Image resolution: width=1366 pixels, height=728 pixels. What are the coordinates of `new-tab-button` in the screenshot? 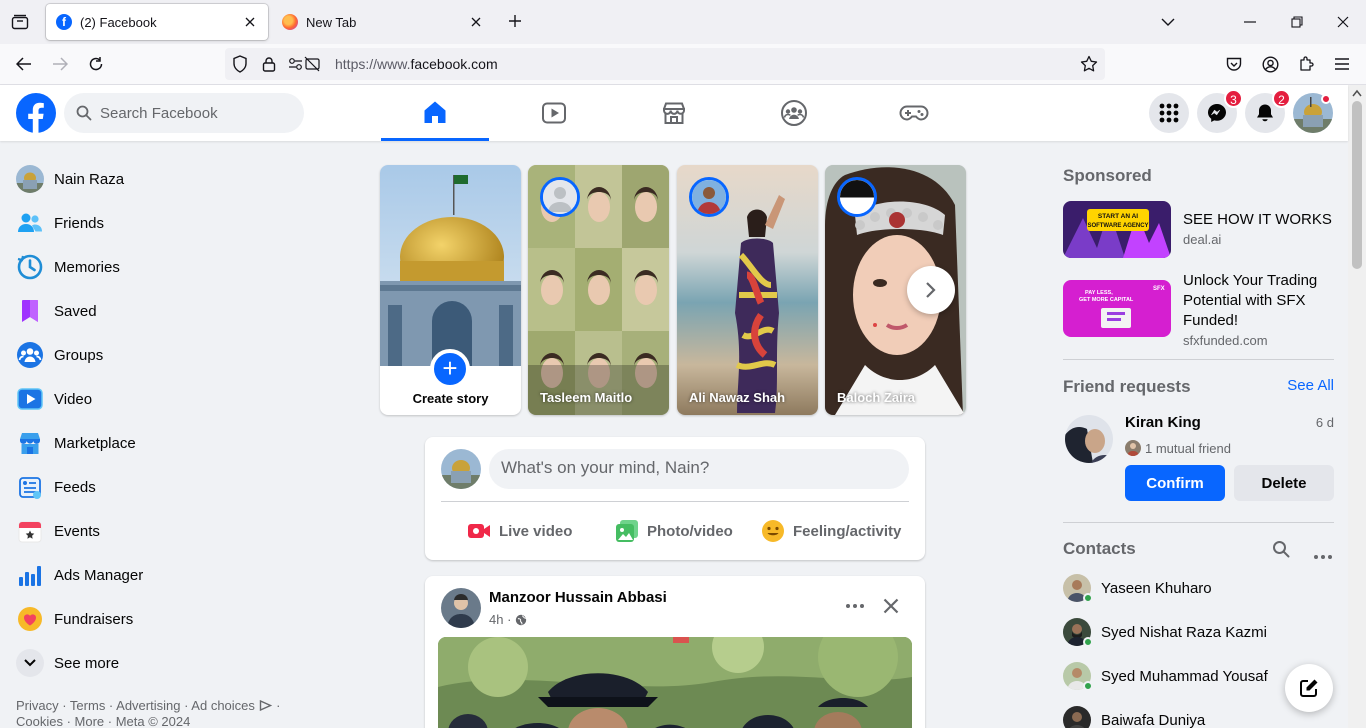 It's located at (515, 22).